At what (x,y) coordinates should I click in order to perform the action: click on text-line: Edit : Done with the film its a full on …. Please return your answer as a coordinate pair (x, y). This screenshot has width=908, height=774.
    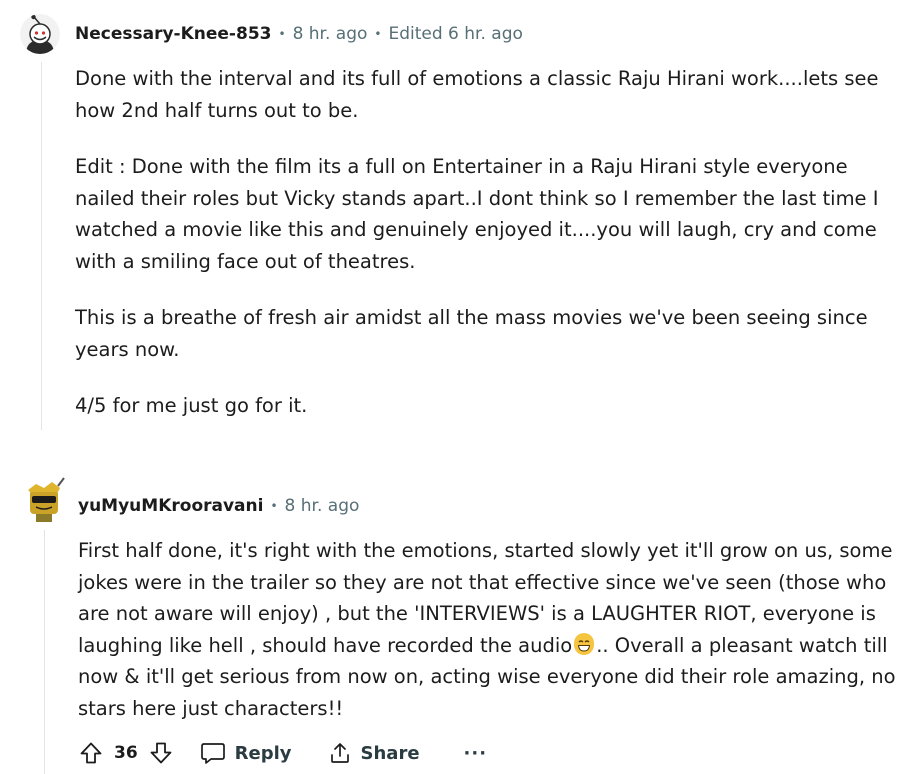
    Looking at the image, I should click on (461, 166).